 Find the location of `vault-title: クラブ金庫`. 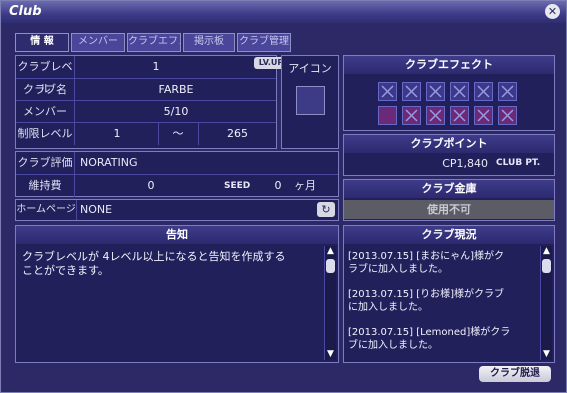

vault-title: クラブ金庫 is located at coordinates (449, 189).